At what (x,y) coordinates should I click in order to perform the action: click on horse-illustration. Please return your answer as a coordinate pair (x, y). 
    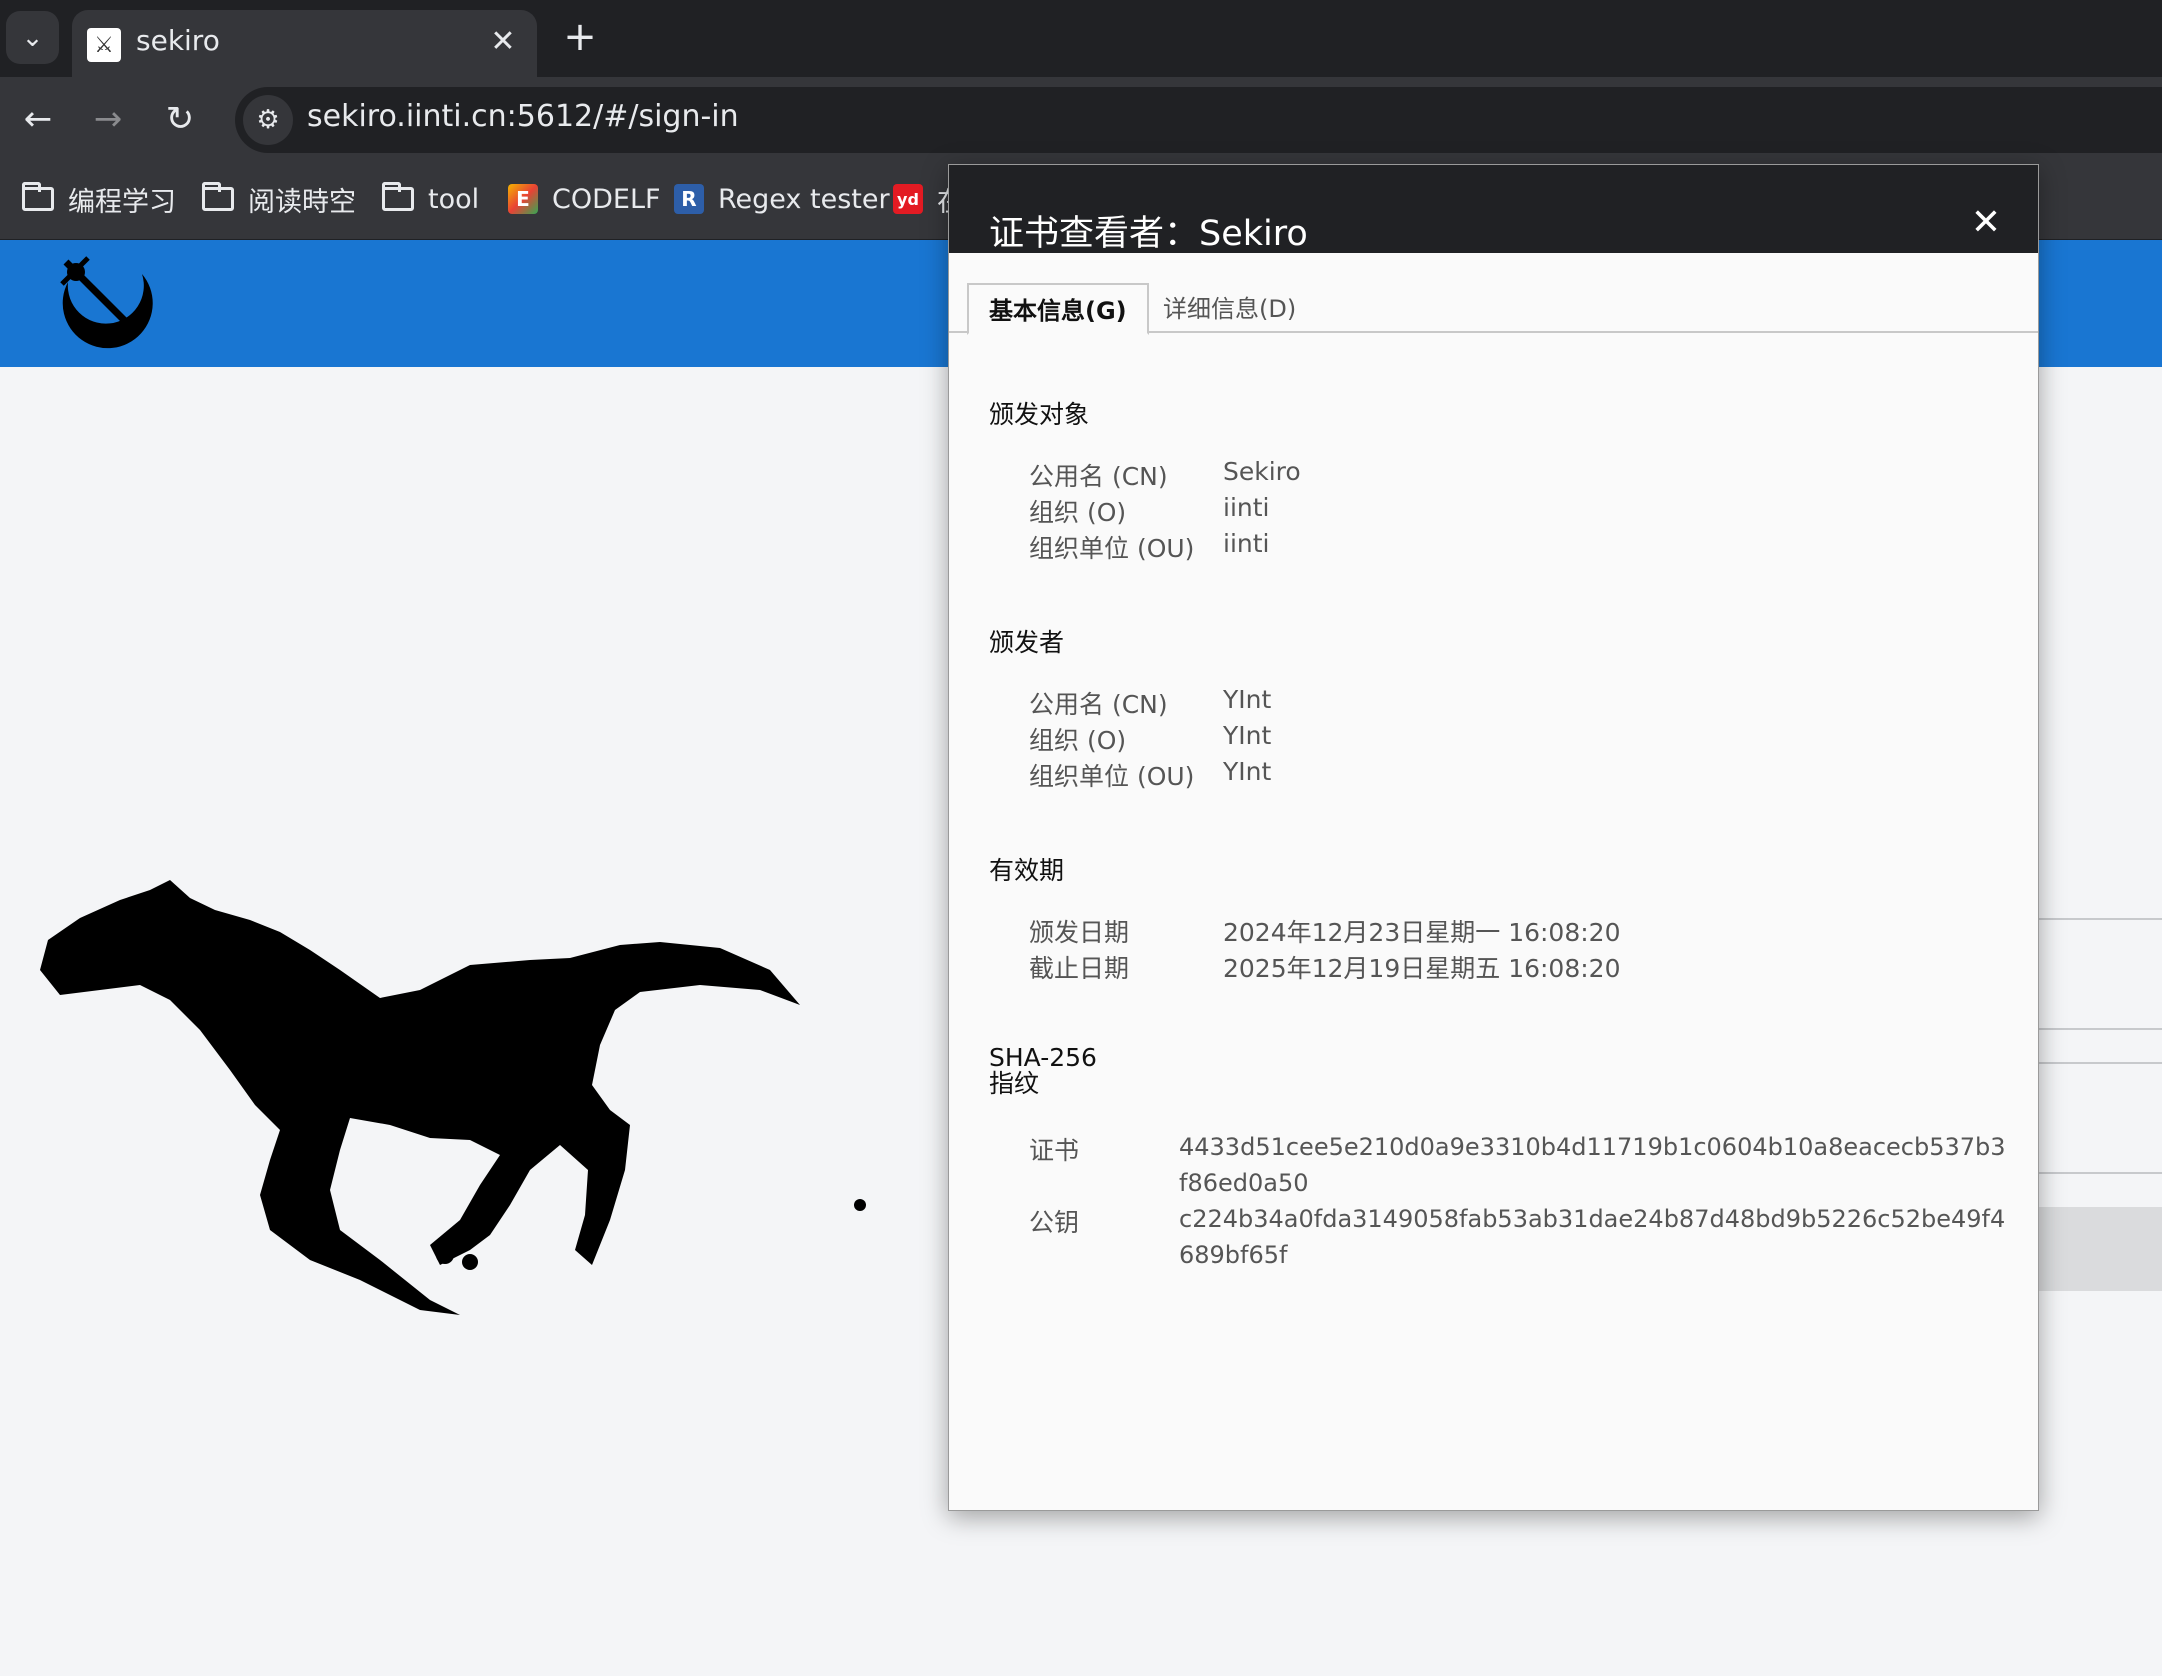
    Looking at the image, I should click on (453, 1097).